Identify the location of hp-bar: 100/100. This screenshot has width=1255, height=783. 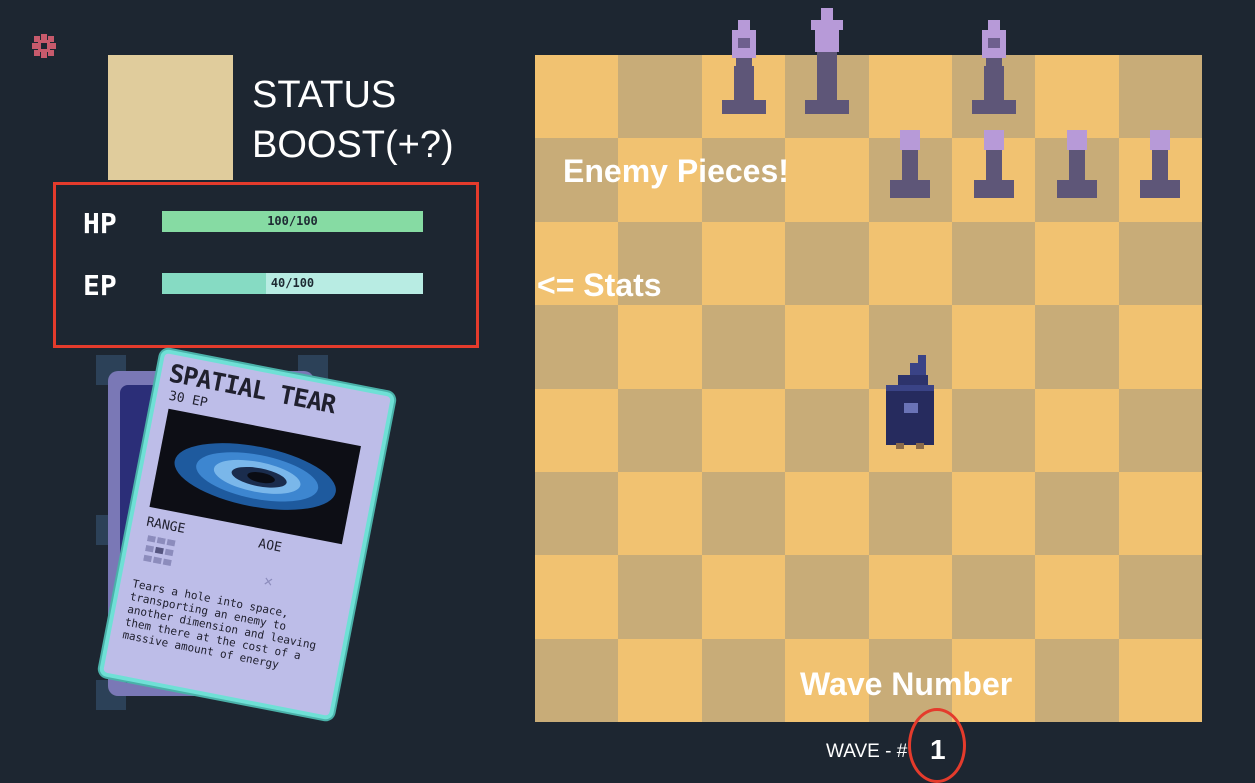
(292, 221).